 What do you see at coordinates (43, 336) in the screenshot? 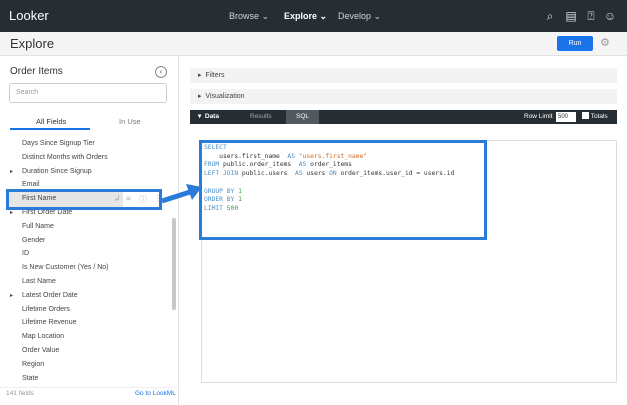
I see `field-item: Map Location` at bounding box center [43, 336].